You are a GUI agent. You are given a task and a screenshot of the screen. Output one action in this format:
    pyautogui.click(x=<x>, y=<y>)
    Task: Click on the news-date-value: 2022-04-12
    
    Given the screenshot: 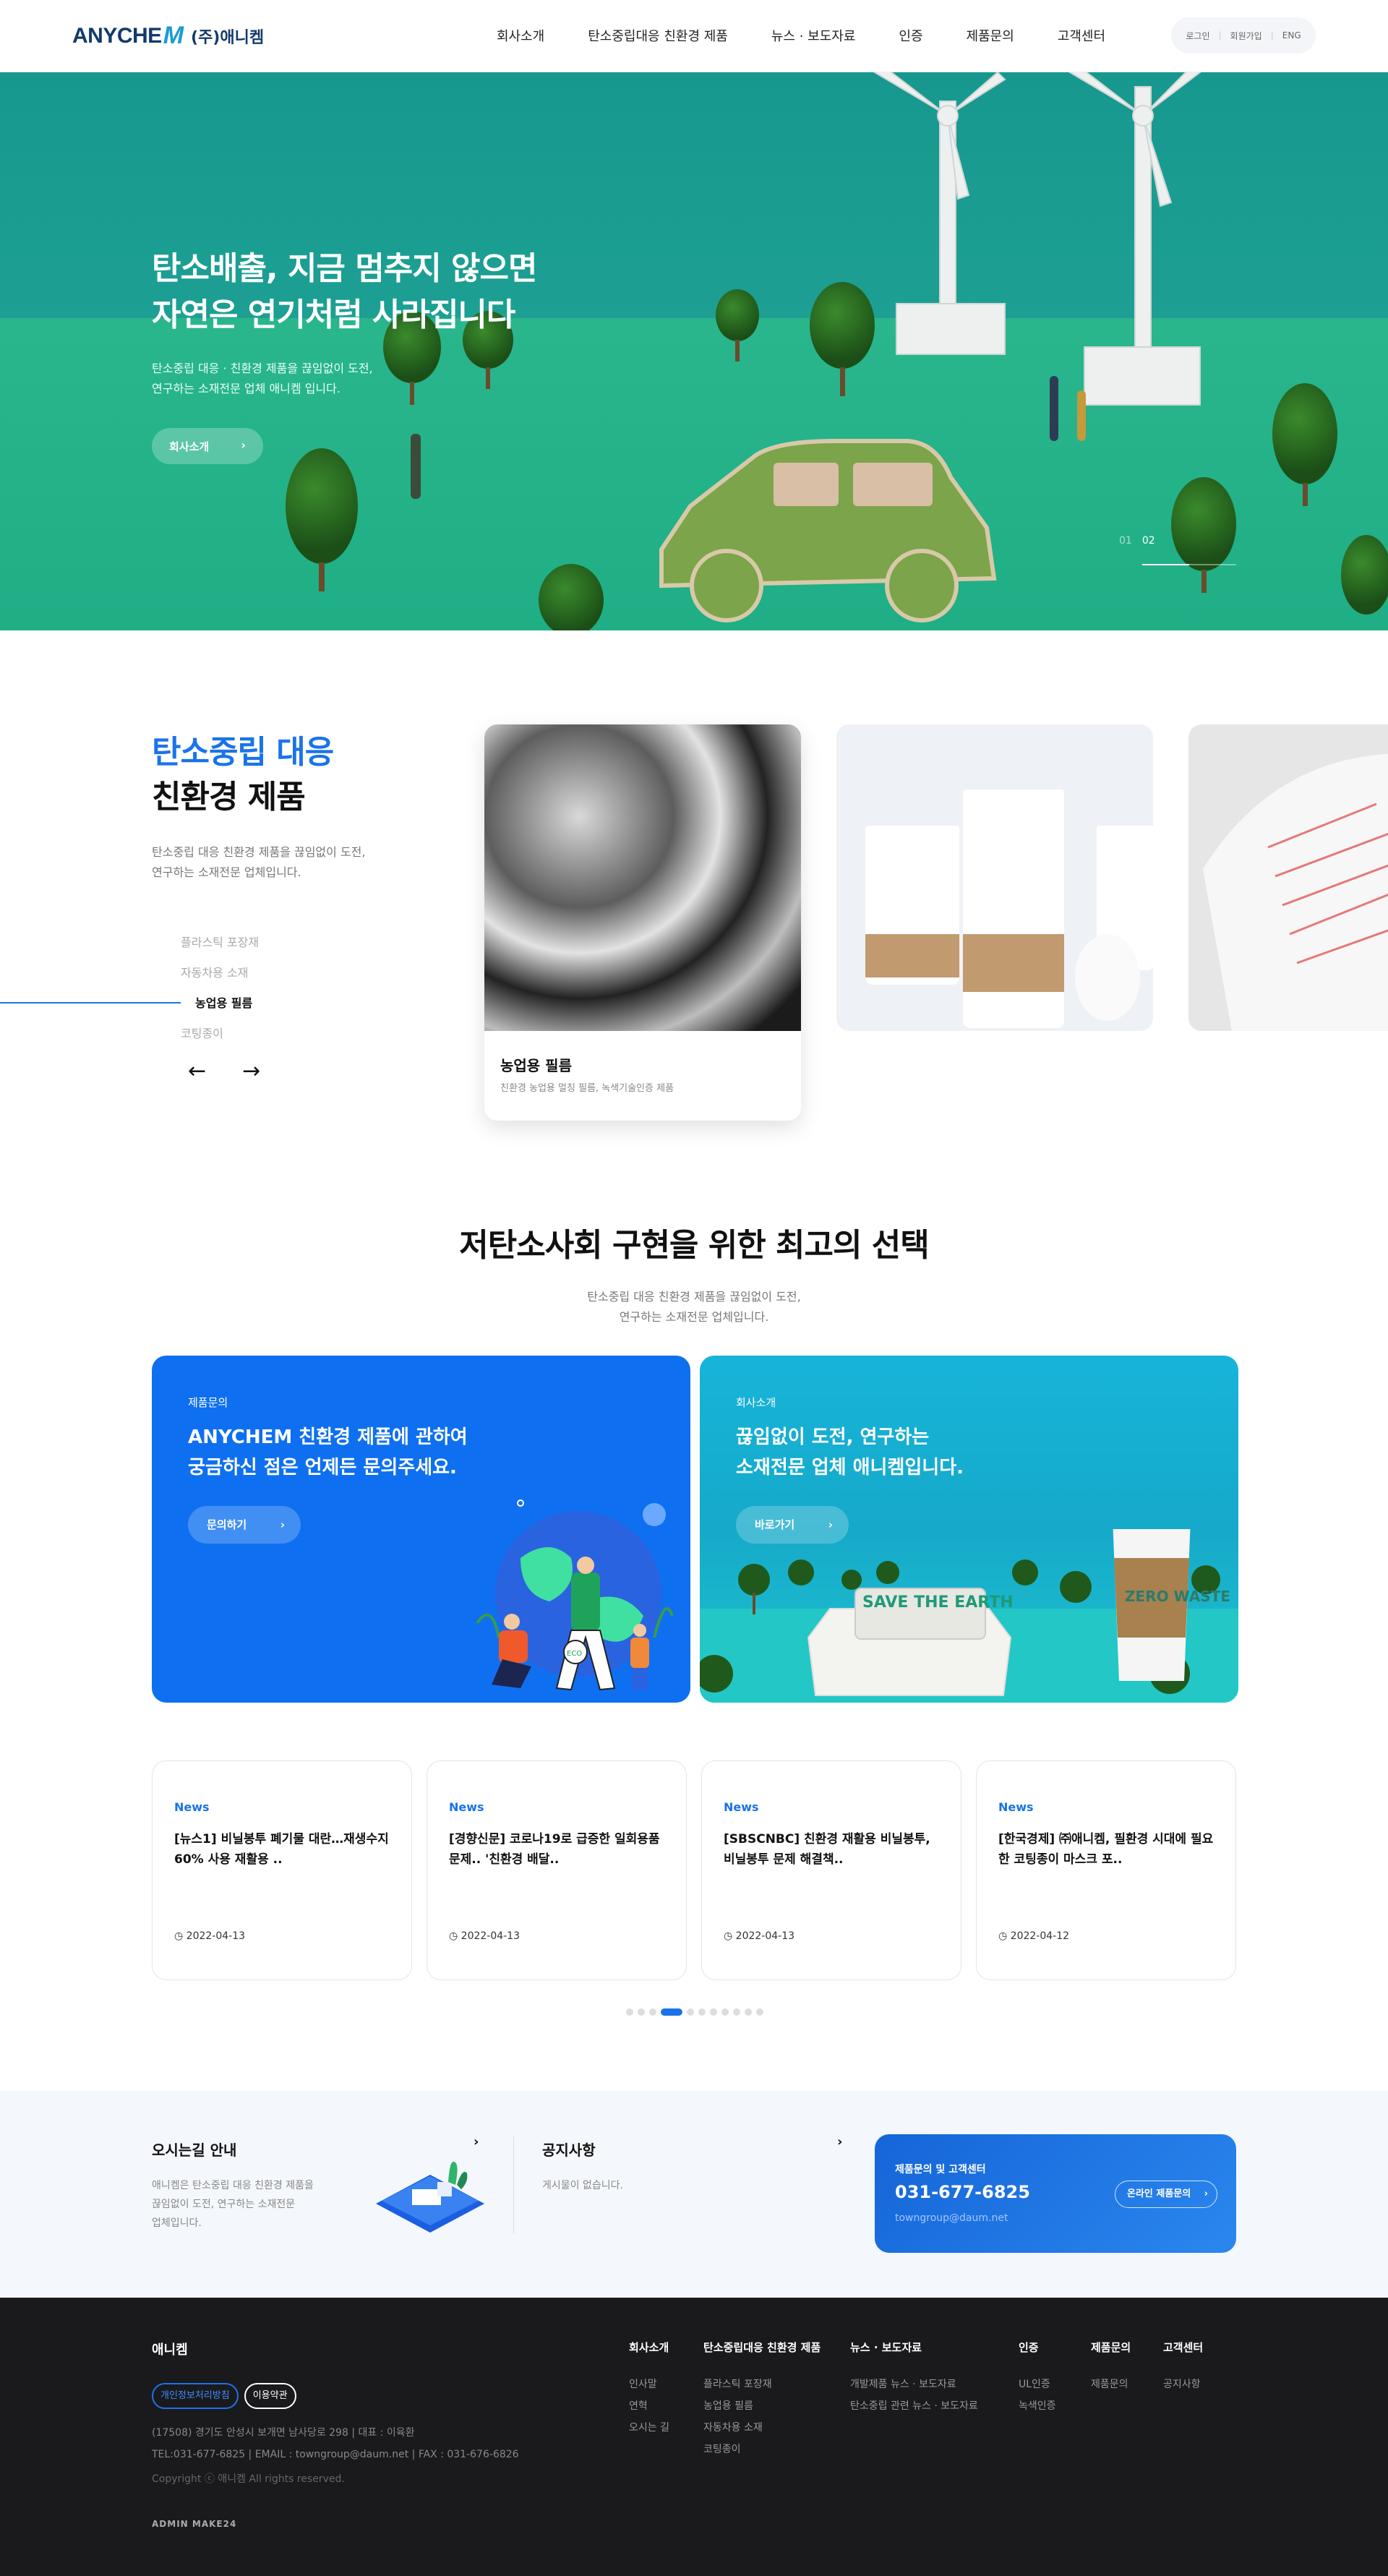 What is the action you would take?
    pyautogui.click(x=1040, y=1936)
    